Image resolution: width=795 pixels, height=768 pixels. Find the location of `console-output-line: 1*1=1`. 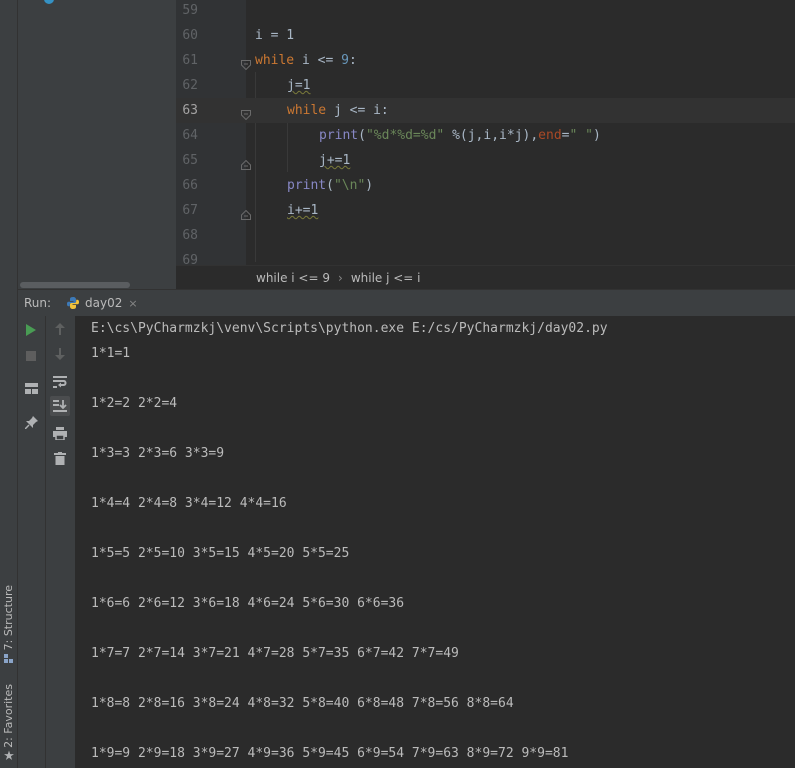

console-output-line: 1*1=1 is located at coordinates (111, 353).